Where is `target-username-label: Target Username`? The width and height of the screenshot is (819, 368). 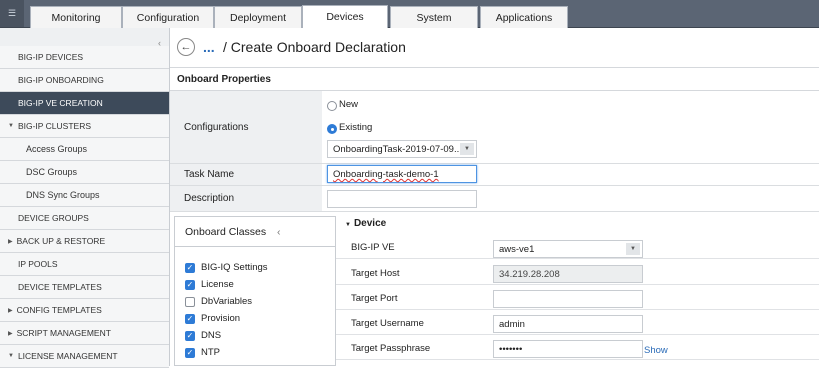 target-username-label: Target Username is located at coordinates (387, 323).